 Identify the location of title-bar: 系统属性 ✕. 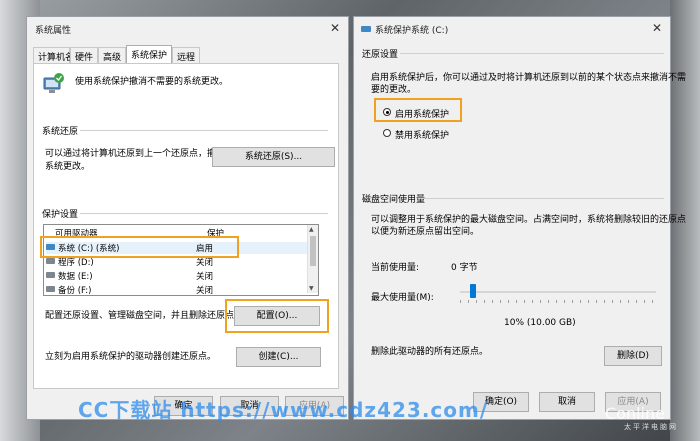
(187, 29).